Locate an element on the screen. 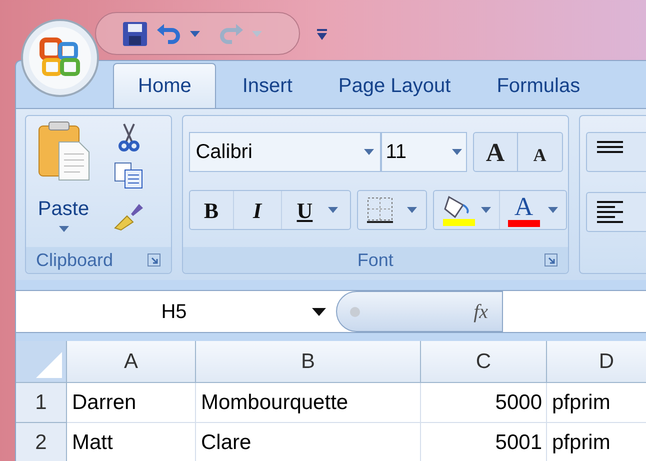 The image size is (646, 461). table-cell: Matt is located at coordinates (131, 442).